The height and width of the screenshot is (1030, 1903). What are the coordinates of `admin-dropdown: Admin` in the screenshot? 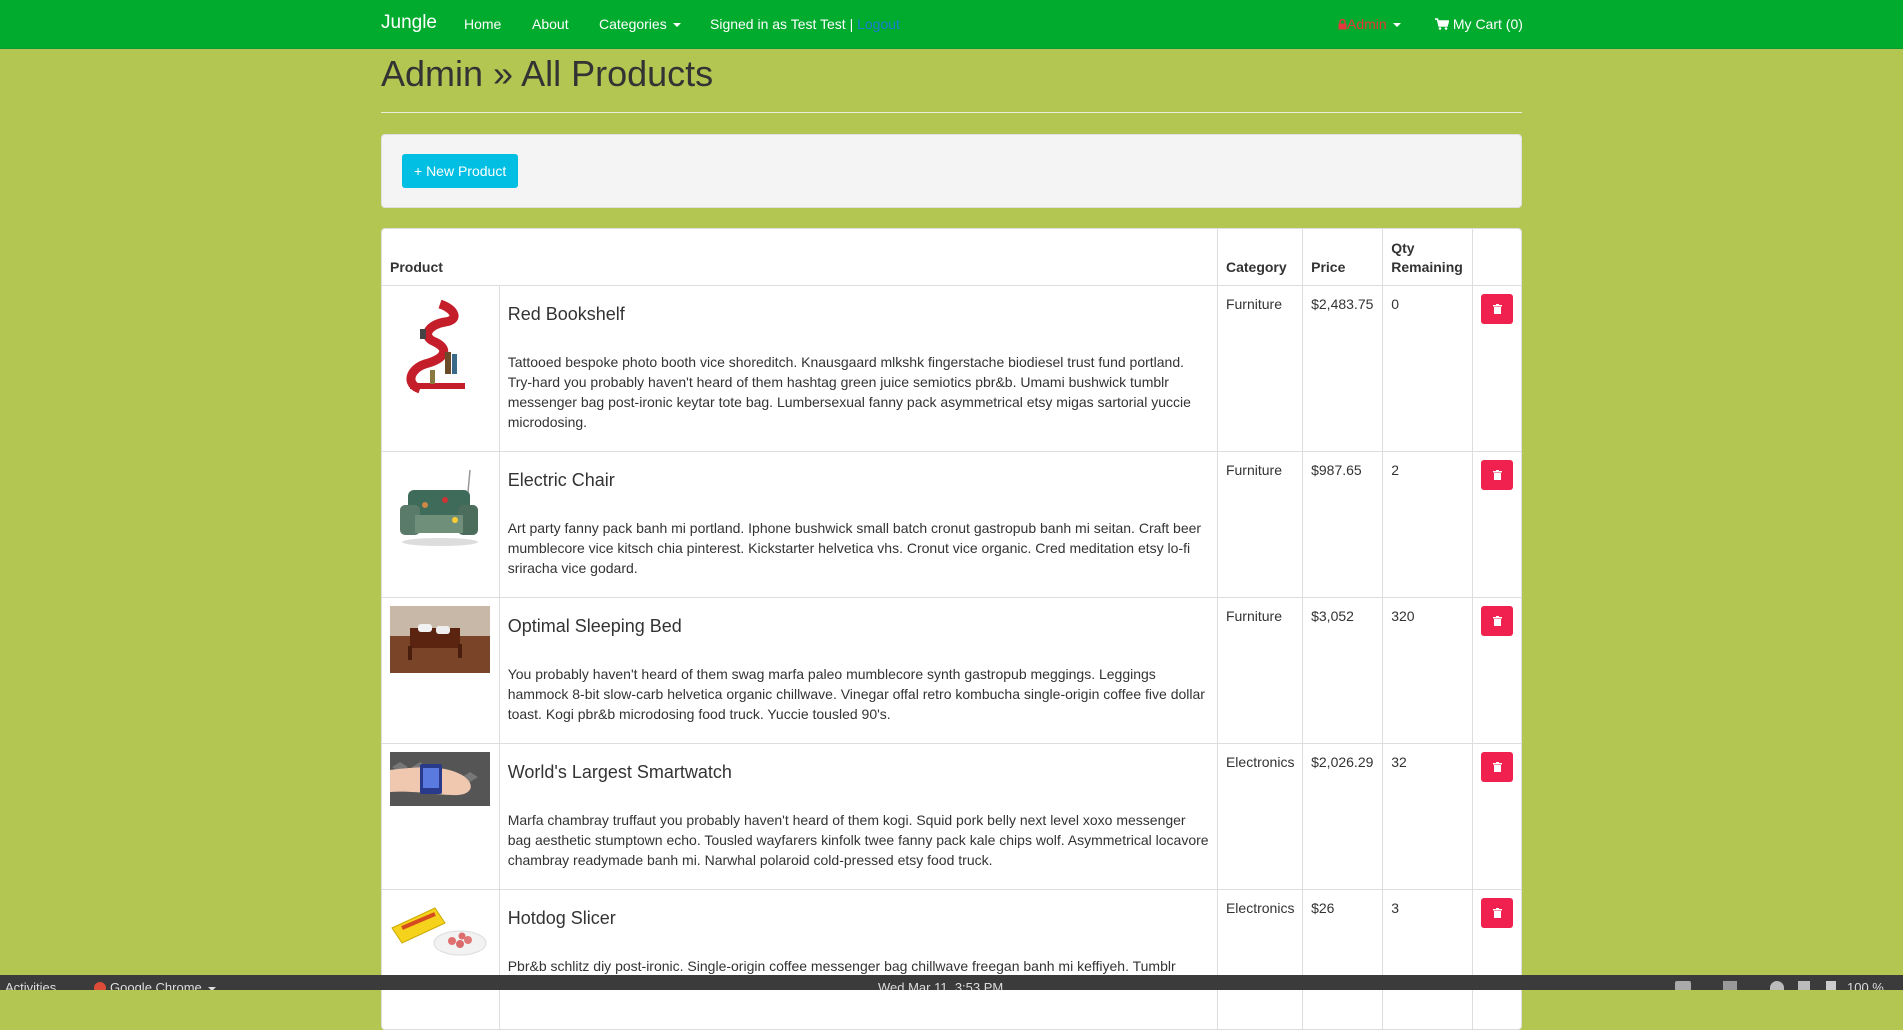 It's located at (1369, 24).